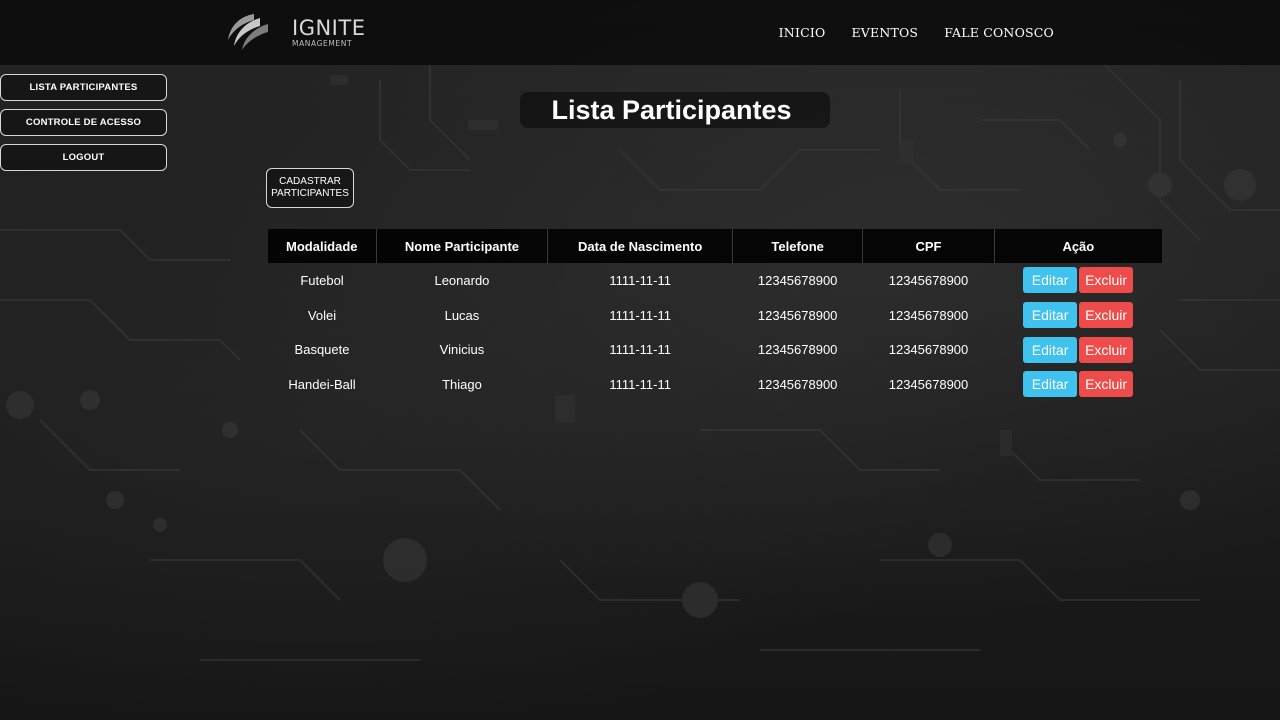 Image resolution: width=1280 pixels, height=720 pixels. What do you see at coordinates (322, 43) in the screenshot?
I see `brand-tagline: MANAGEMENT` at bounding box center [322, 43].